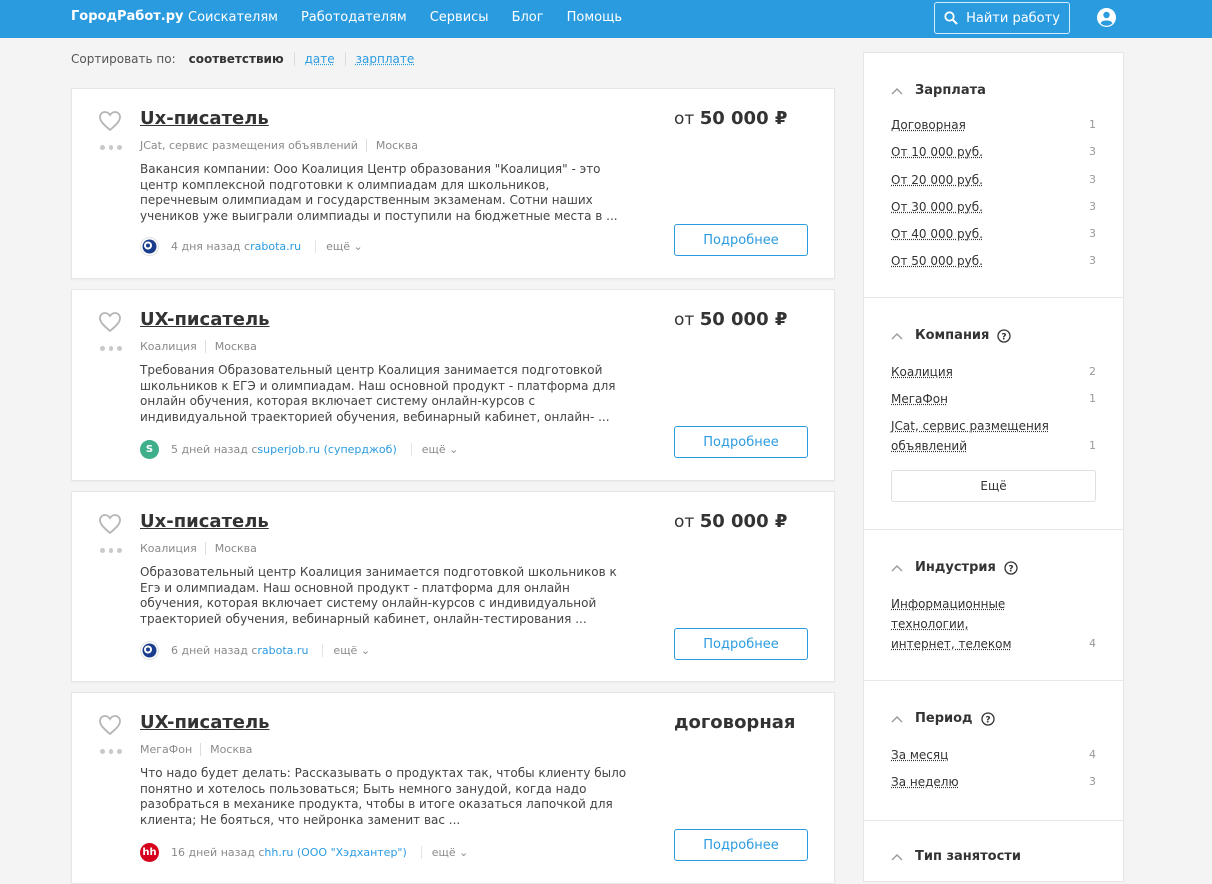 The height and width of the screenshot is (884, 1212). Describe the element at coordinates (993, 152) in the screenshot. I see `filter-option: От 10 000 руб. 3` at that location.